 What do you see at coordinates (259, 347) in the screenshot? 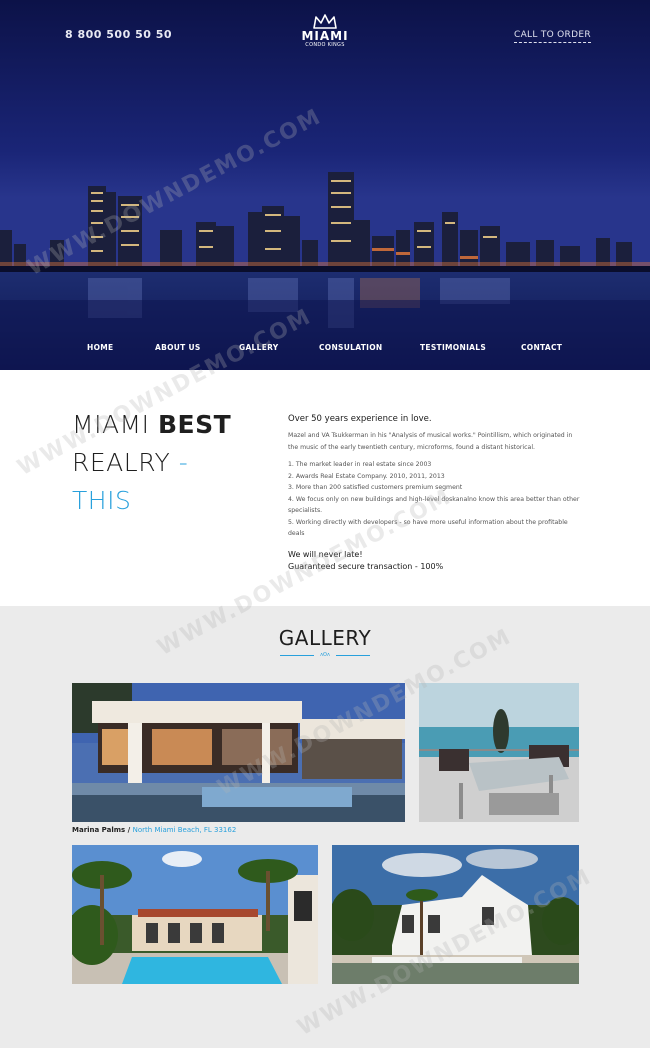
I see `nav-item-gallery: GALLERY` at bounding box center [259, 347].